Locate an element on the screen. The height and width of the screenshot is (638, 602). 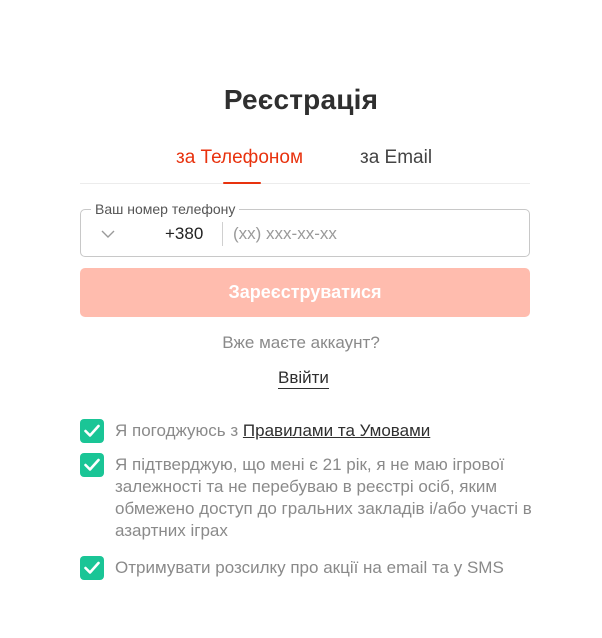
terms-checkbox-row: Я погоджуюсь з Правилами та Умовами is located at coordinates (305, 432).